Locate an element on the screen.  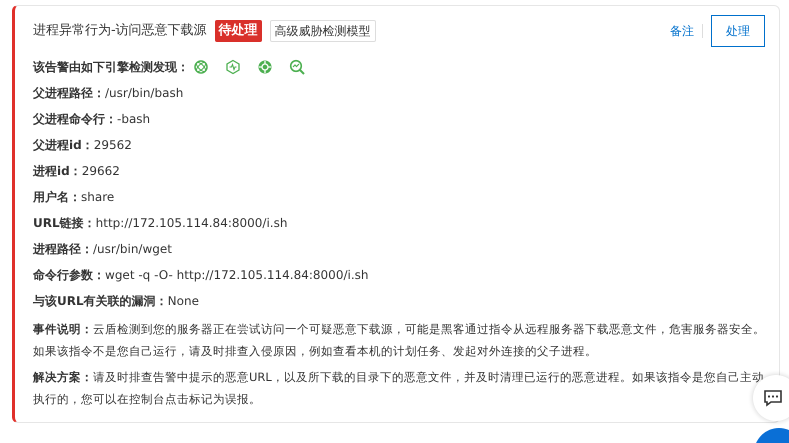
field-value: /usr/bin/bash is located at coordinates (144, 93).